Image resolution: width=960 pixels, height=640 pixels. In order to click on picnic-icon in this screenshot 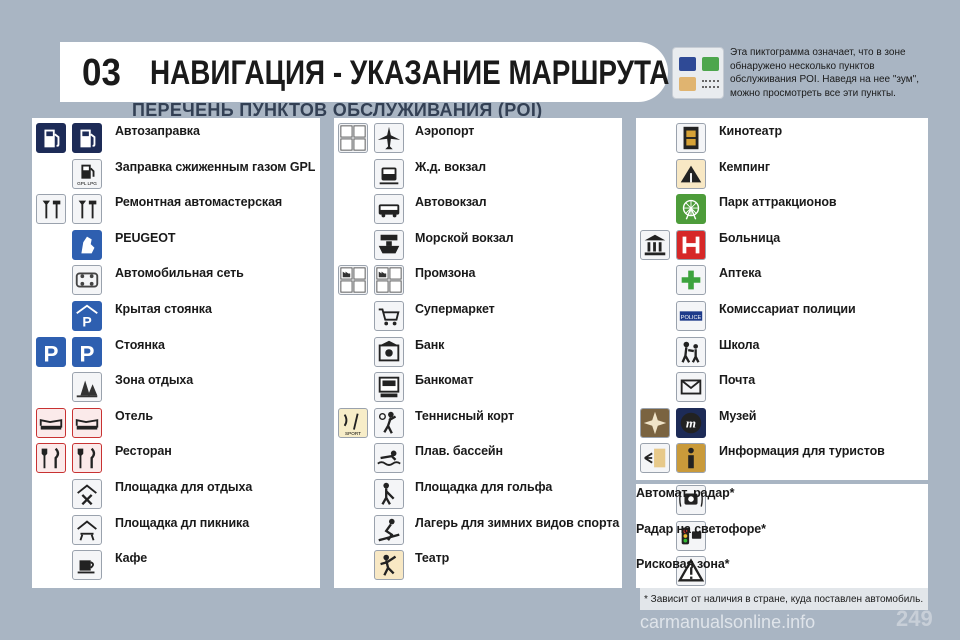, I will do `click(87, 529)`.